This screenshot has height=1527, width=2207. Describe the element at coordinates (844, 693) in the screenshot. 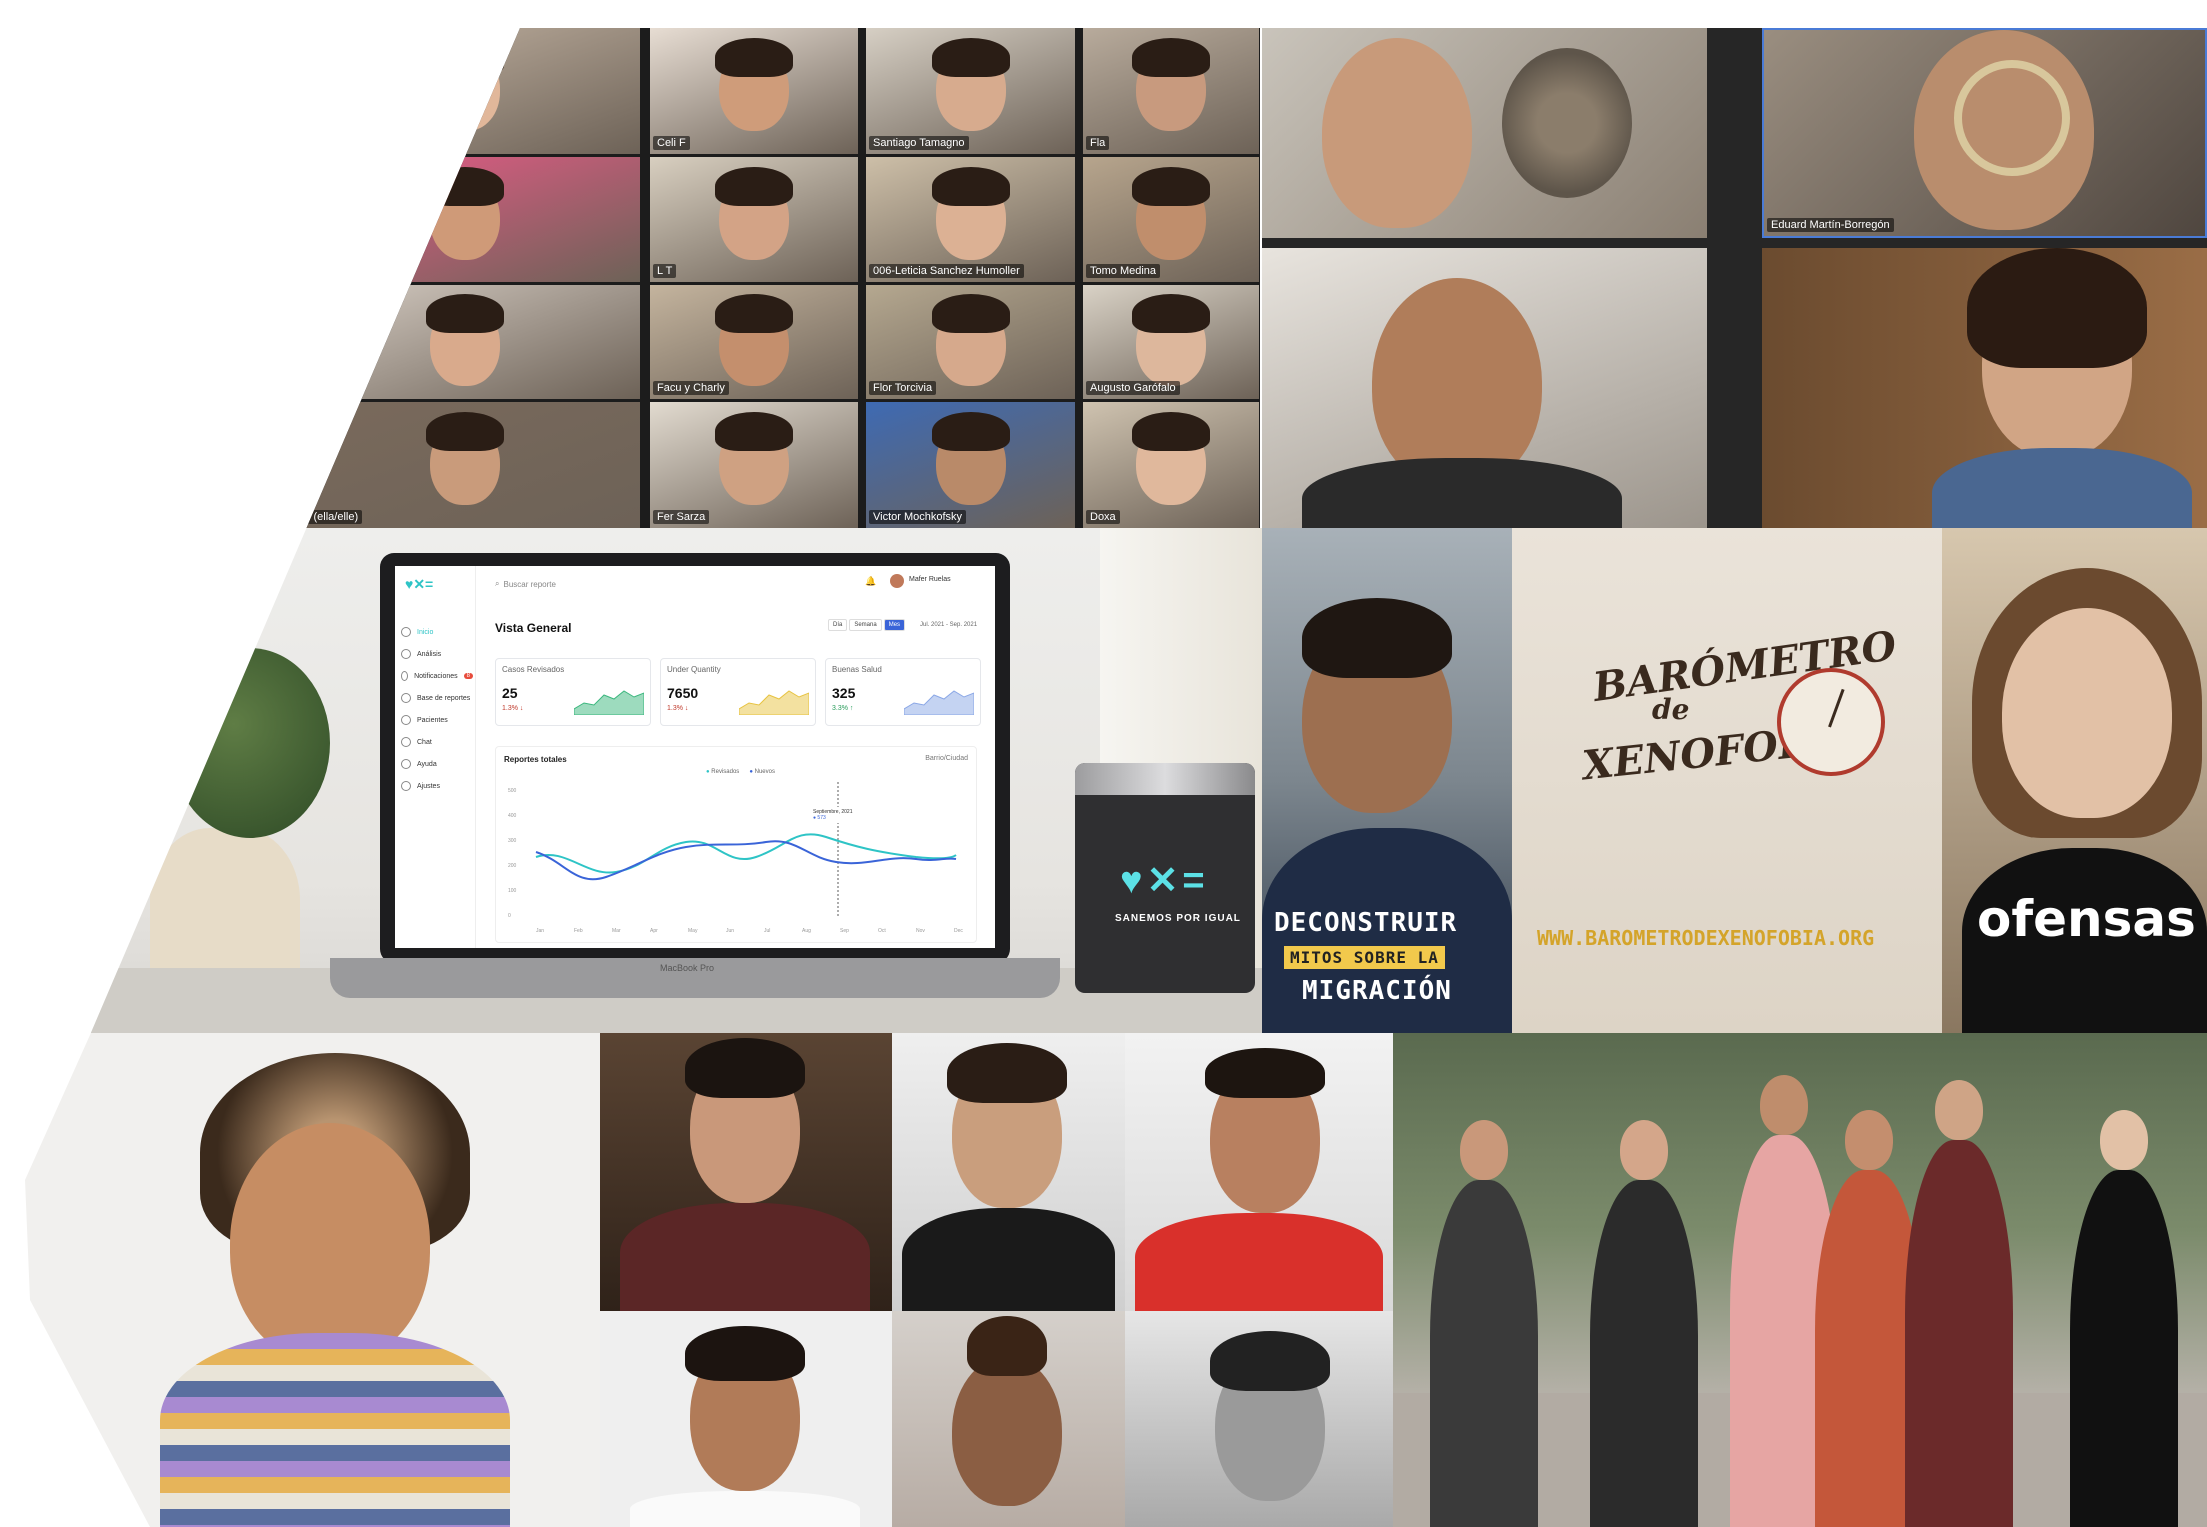

I see `stat-value: 325` at that location.